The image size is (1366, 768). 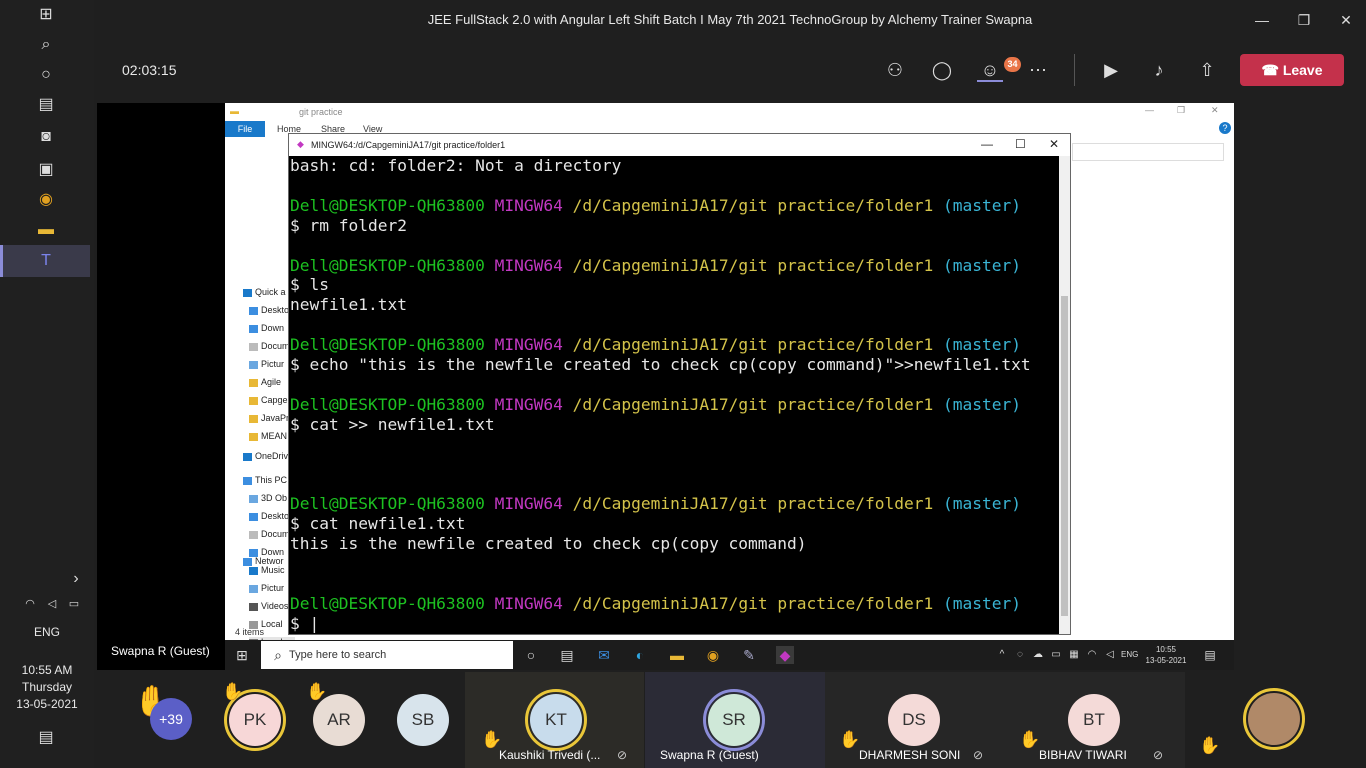 What do you see at coordinates (1038, 70) in the screenshot?
I see `more-icon: ⋯` at bounding box center [1038, 70].